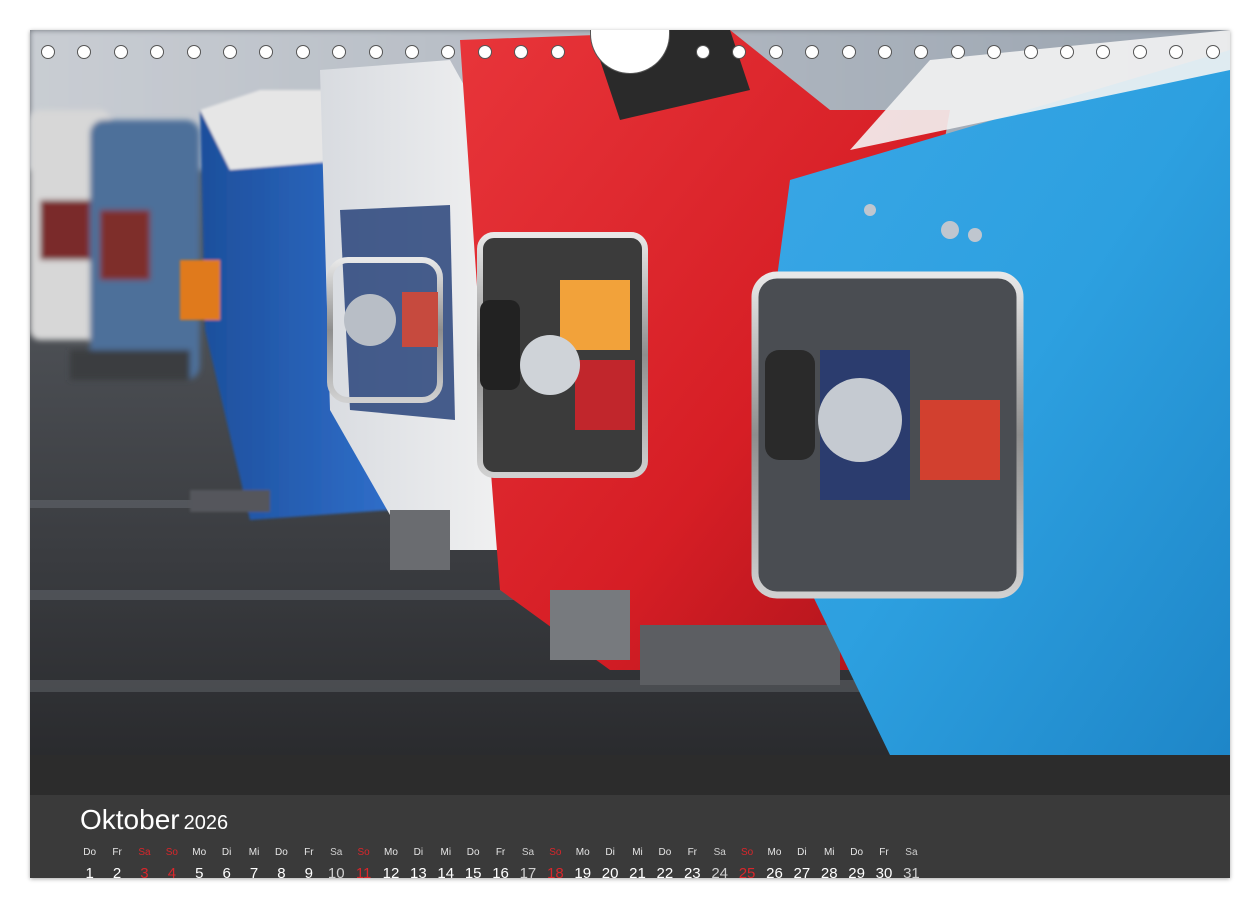  Describe the element at coordinates (637, 871) in the screenshot. I see `date-number: 21` at that location.